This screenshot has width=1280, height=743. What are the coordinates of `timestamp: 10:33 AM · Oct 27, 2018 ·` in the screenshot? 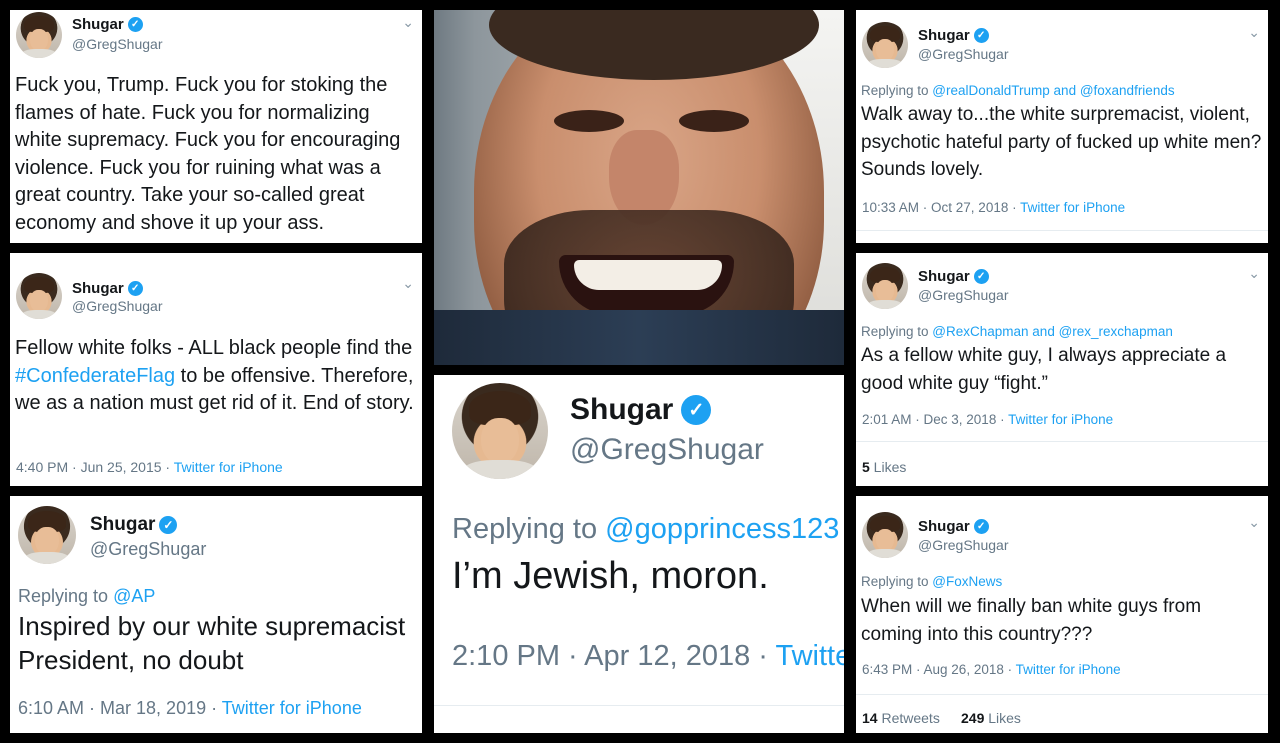 It's located at (941, 207).